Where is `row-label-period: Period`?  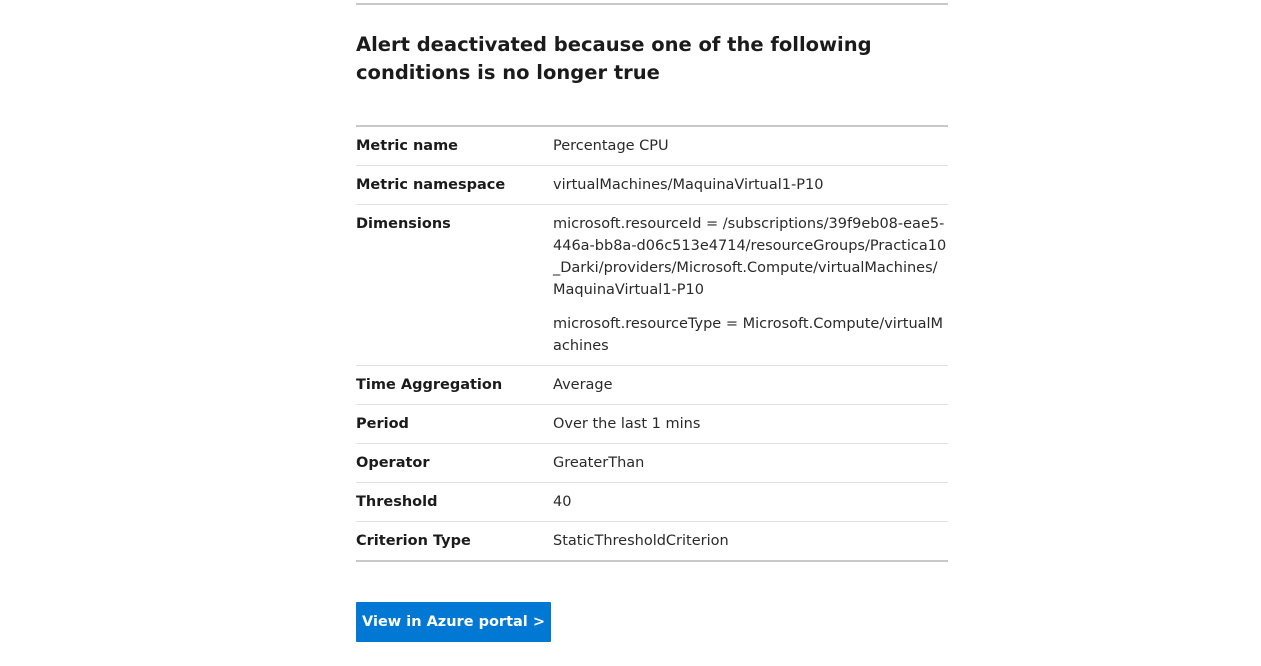 row-label-period: Period is located at coordinates (454, 424).